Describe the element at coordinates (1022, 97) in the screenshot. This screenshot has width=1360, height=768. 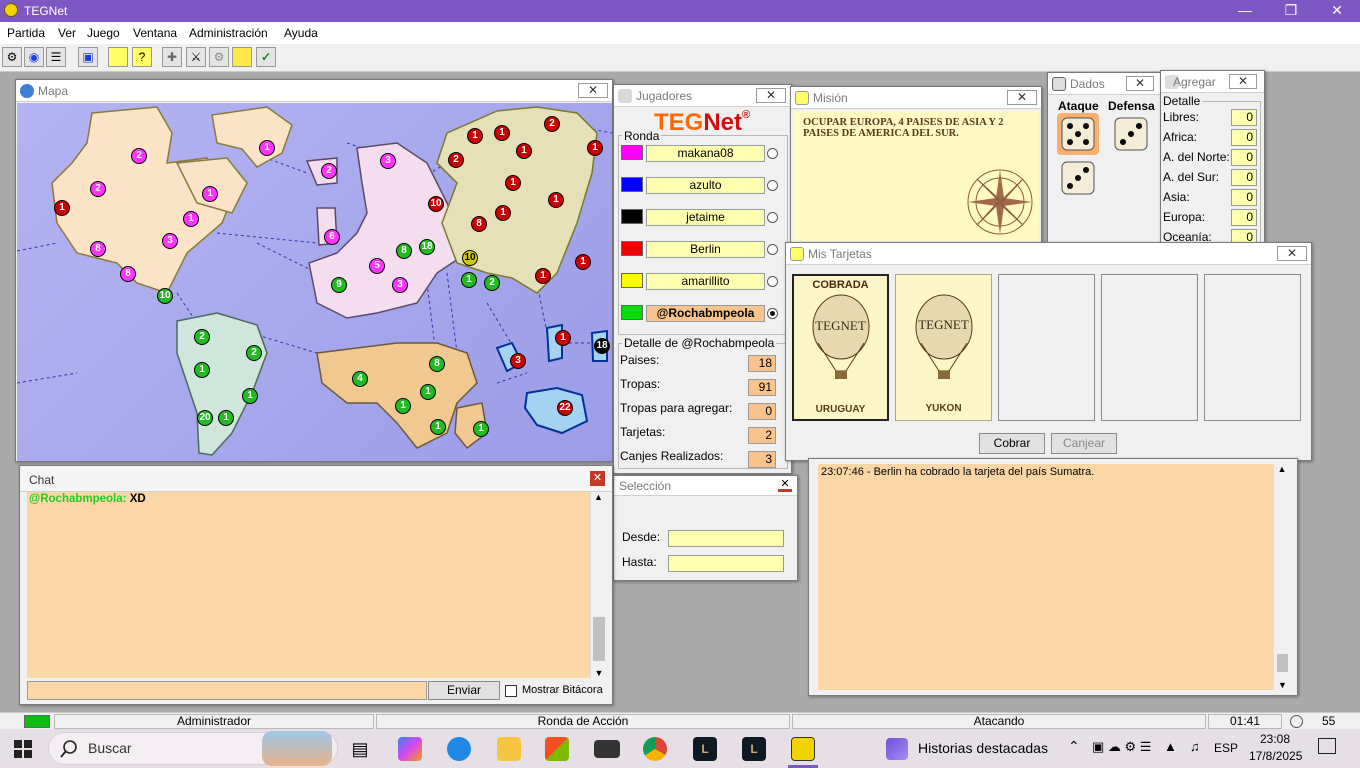
I see `mission-close-button: ✕` at that location.